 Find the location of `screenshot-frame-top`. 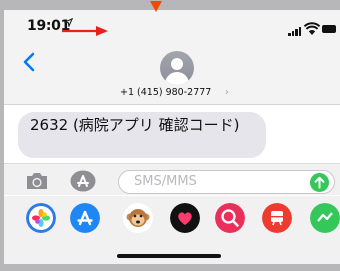

screenshot-frame-top is located at coordinates (170, 5).